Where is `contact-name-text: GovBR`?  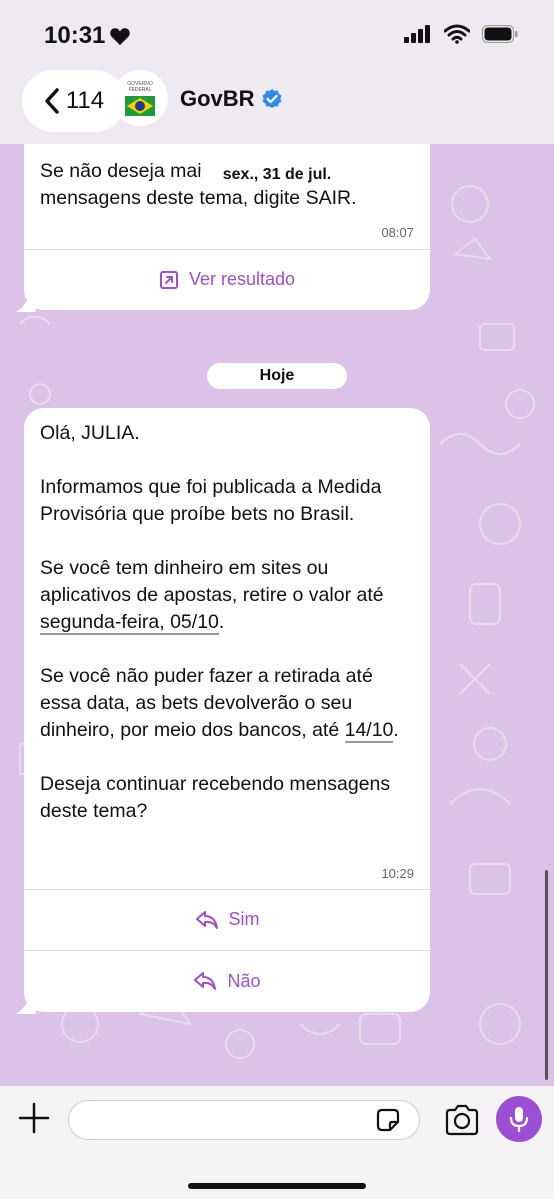
contact-name-text: GovBR is located at coordinates (217, 98).